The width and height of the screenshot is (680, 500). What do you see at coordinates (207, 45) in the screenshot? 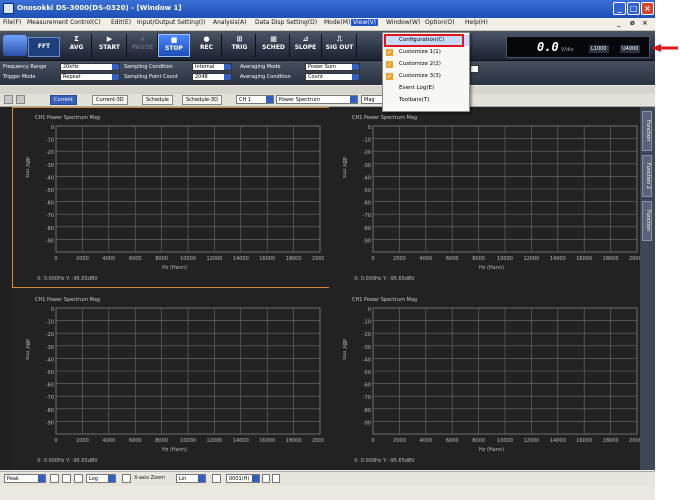
I see `rec-button: ● REC` at bounding box center [207, 45].